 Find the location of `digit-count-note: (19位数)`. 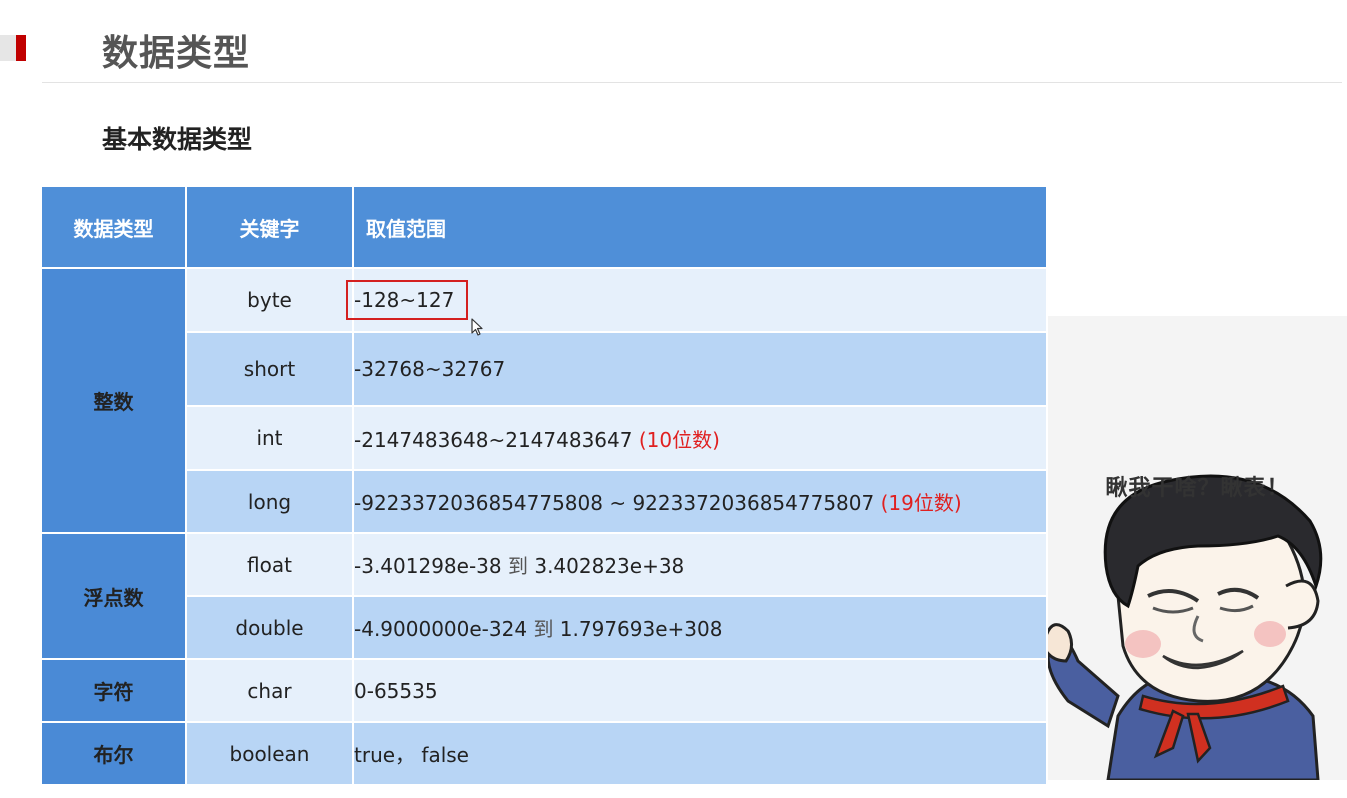

digit-count-note: (19位数) is located at coordinates (921, 503).